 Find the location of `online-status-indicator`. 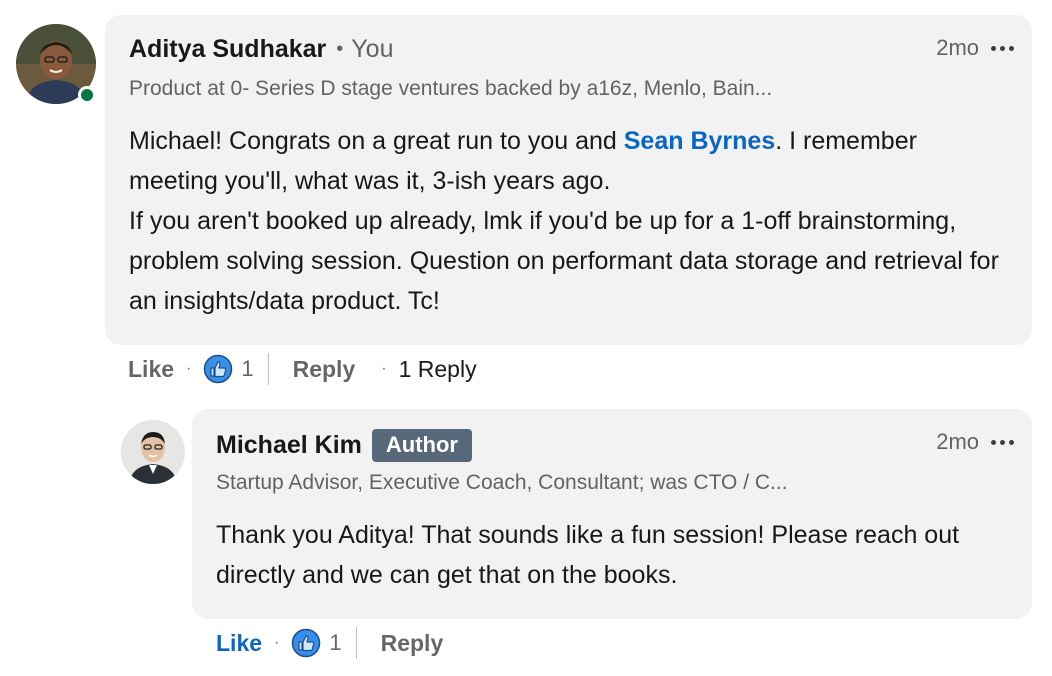

online-status-indicator is located at coordinates (87, 95).